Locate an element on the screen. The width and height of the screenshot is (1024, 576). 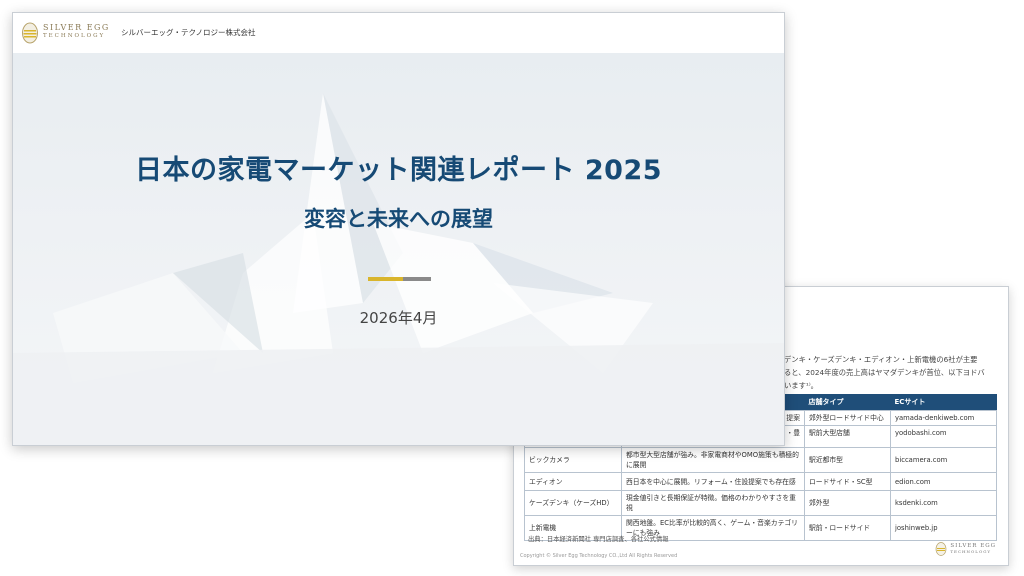
divider-gray is located at coordinates (417, 279).